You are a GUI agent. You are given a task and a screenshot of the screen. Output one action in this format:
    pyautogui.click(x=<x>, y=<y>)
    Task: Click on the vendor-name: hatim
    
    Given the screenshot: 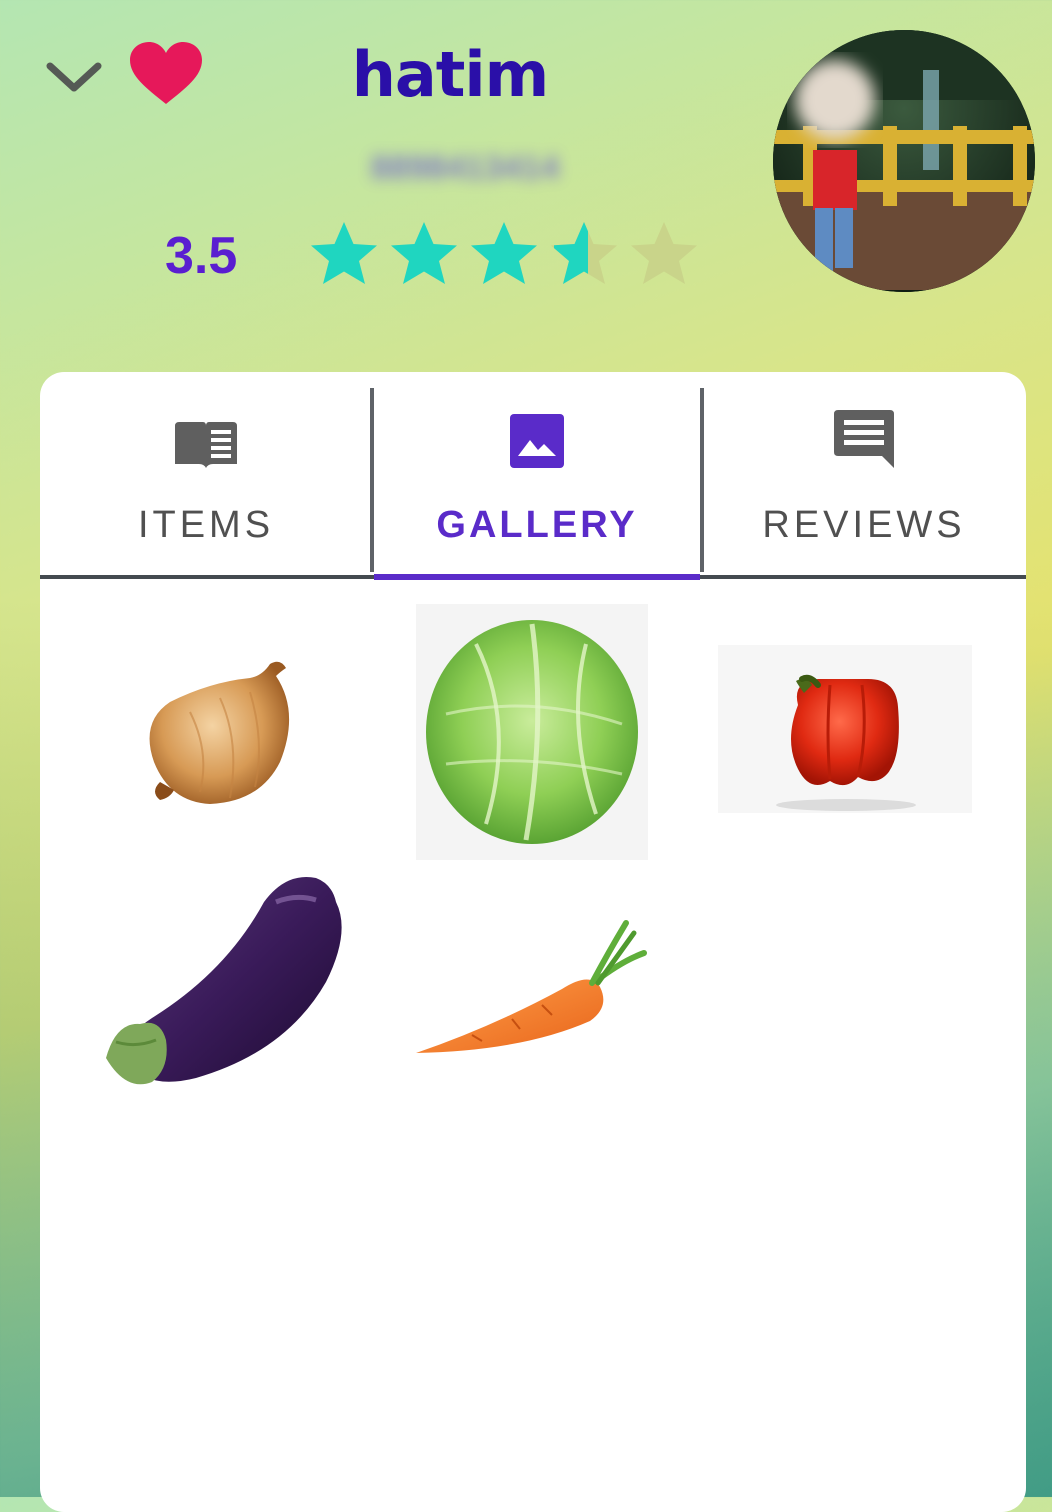 What is the action you would take?
    pyautogui.click(x=450, y=74)
    